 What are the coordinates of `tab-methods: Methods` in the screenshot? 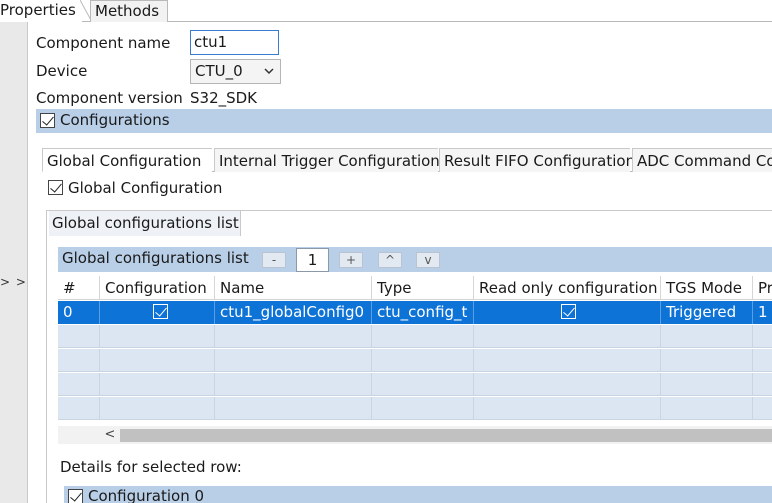 It's located at (129, 11).